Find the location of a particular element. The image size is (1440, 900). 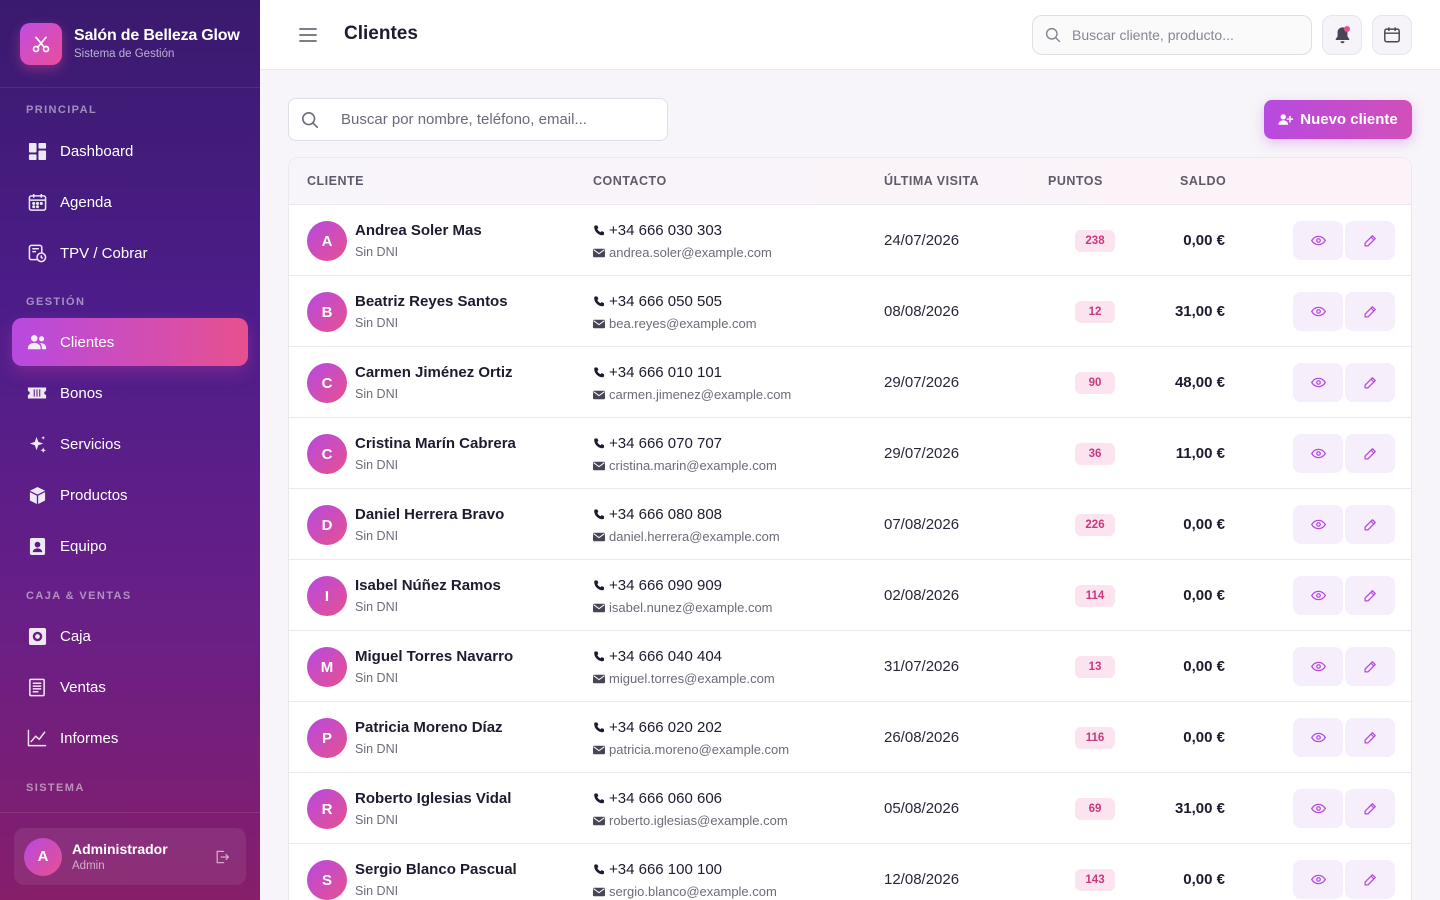

sidebar-item-bonos: Bonos is located at coordinates (130, 393).